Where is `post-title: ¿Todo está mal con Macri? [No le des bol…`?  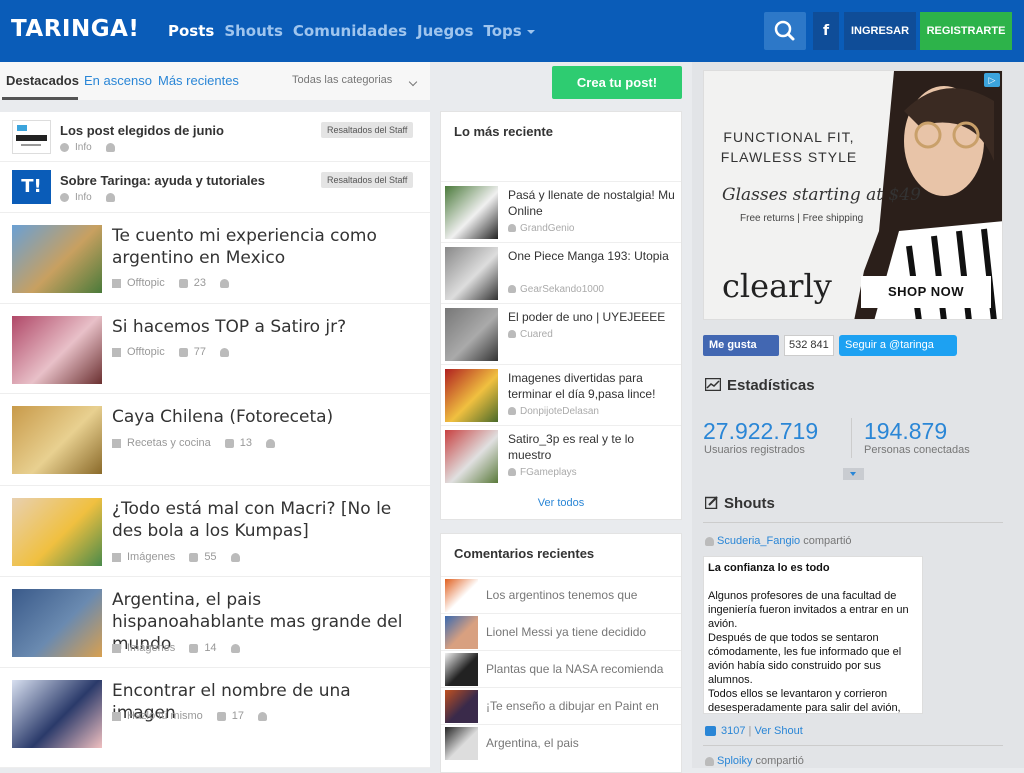
post-title: ¿Todo está mal con Macri? [No le des bol… is located at coordinates (264, 520).